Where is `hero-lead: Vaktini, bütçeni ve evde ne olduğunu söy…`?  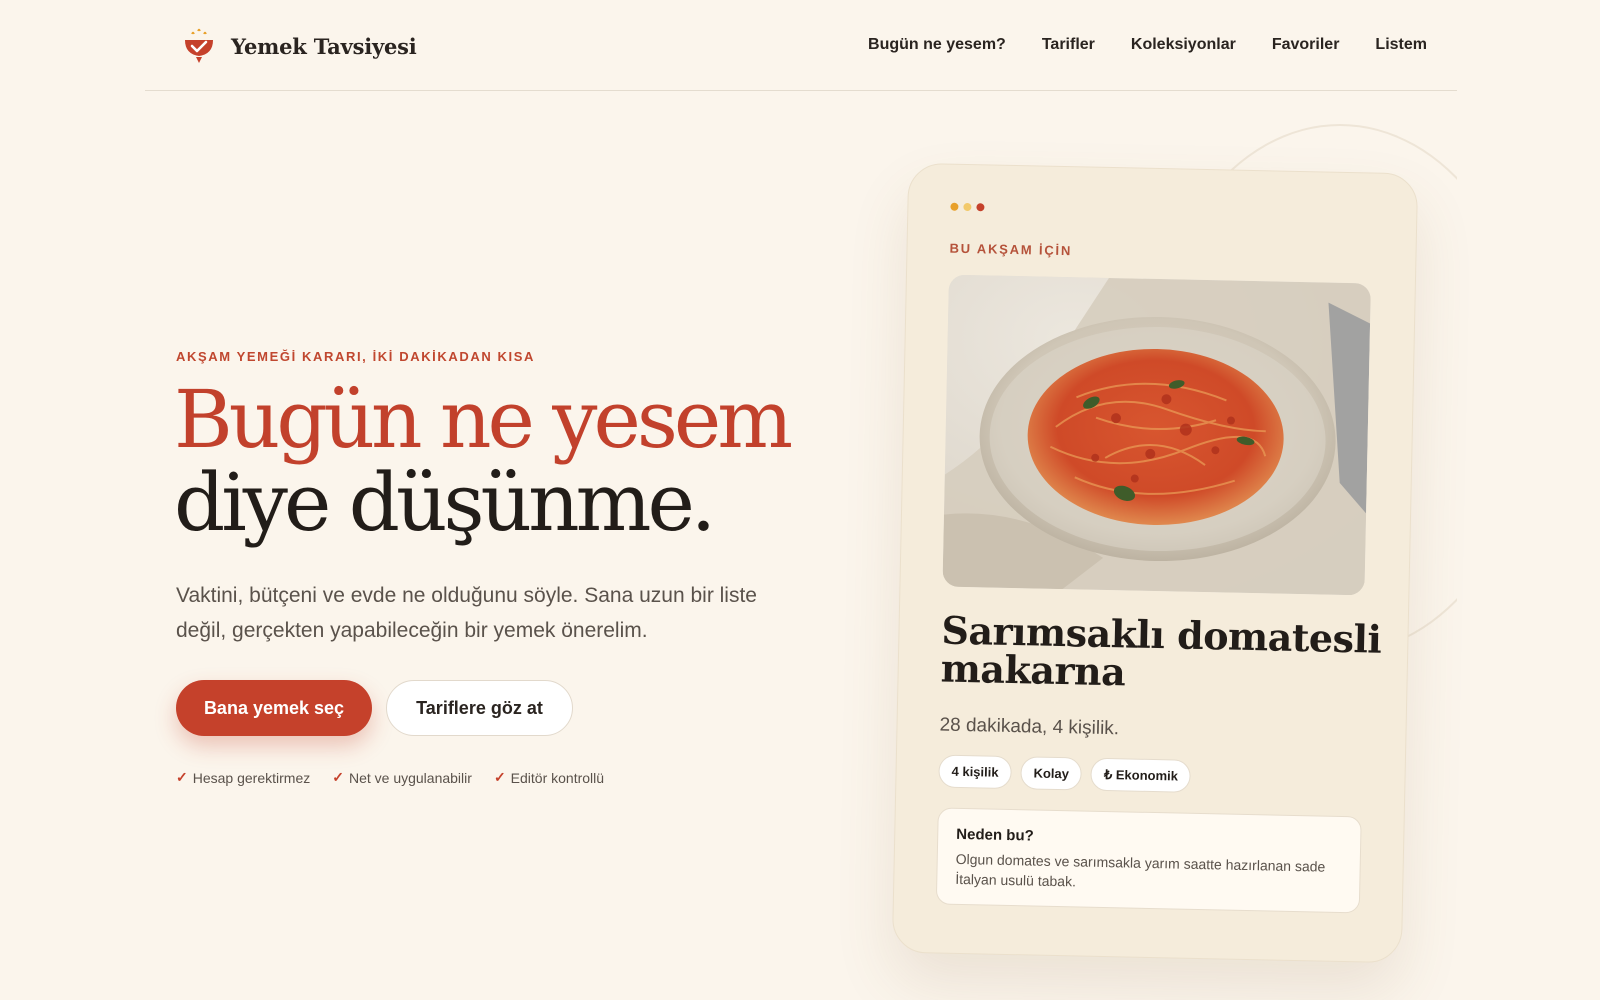 hero-lead: Vaktini, bütçeni ve evde ne olduğunu söy… is located at coordinates (466, 613).